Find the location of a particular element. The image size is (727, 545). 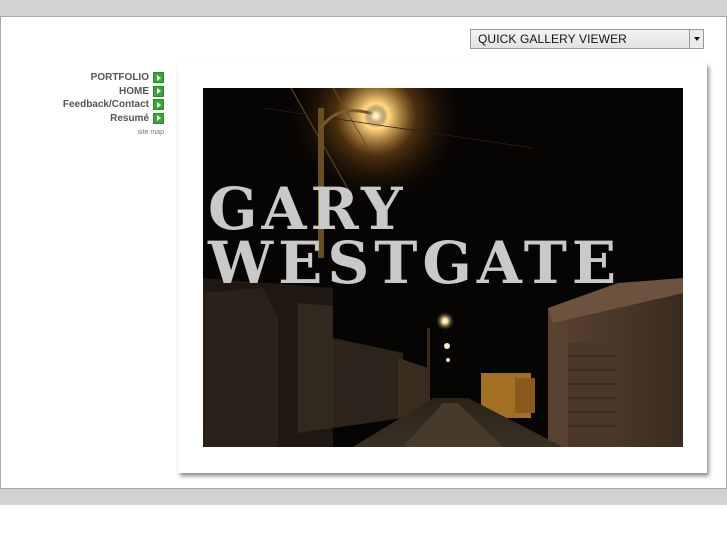

nav-item-label: Resumé is located at coordinates (129, 118).